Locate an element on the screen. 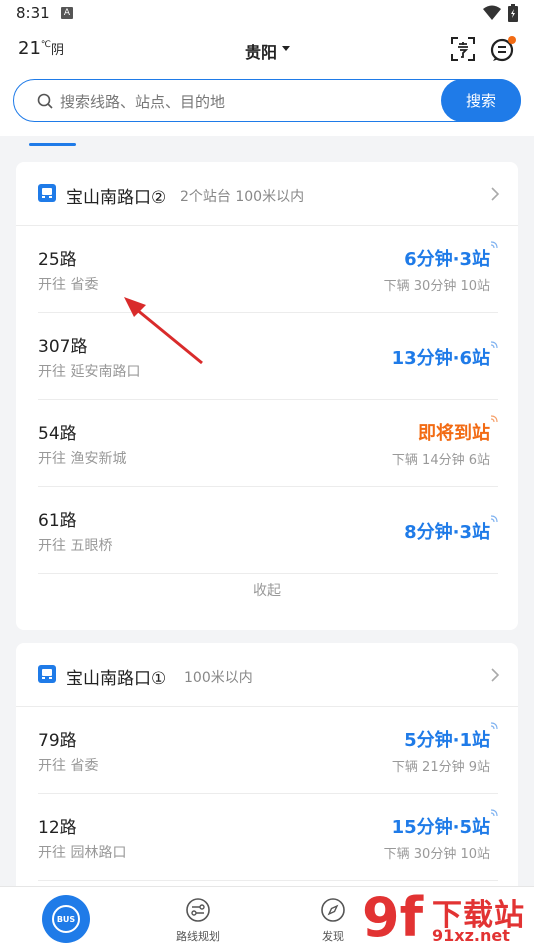 This screenshot has width=534, height=950. status-time: 8:31 is located at coordinates (33, 13).